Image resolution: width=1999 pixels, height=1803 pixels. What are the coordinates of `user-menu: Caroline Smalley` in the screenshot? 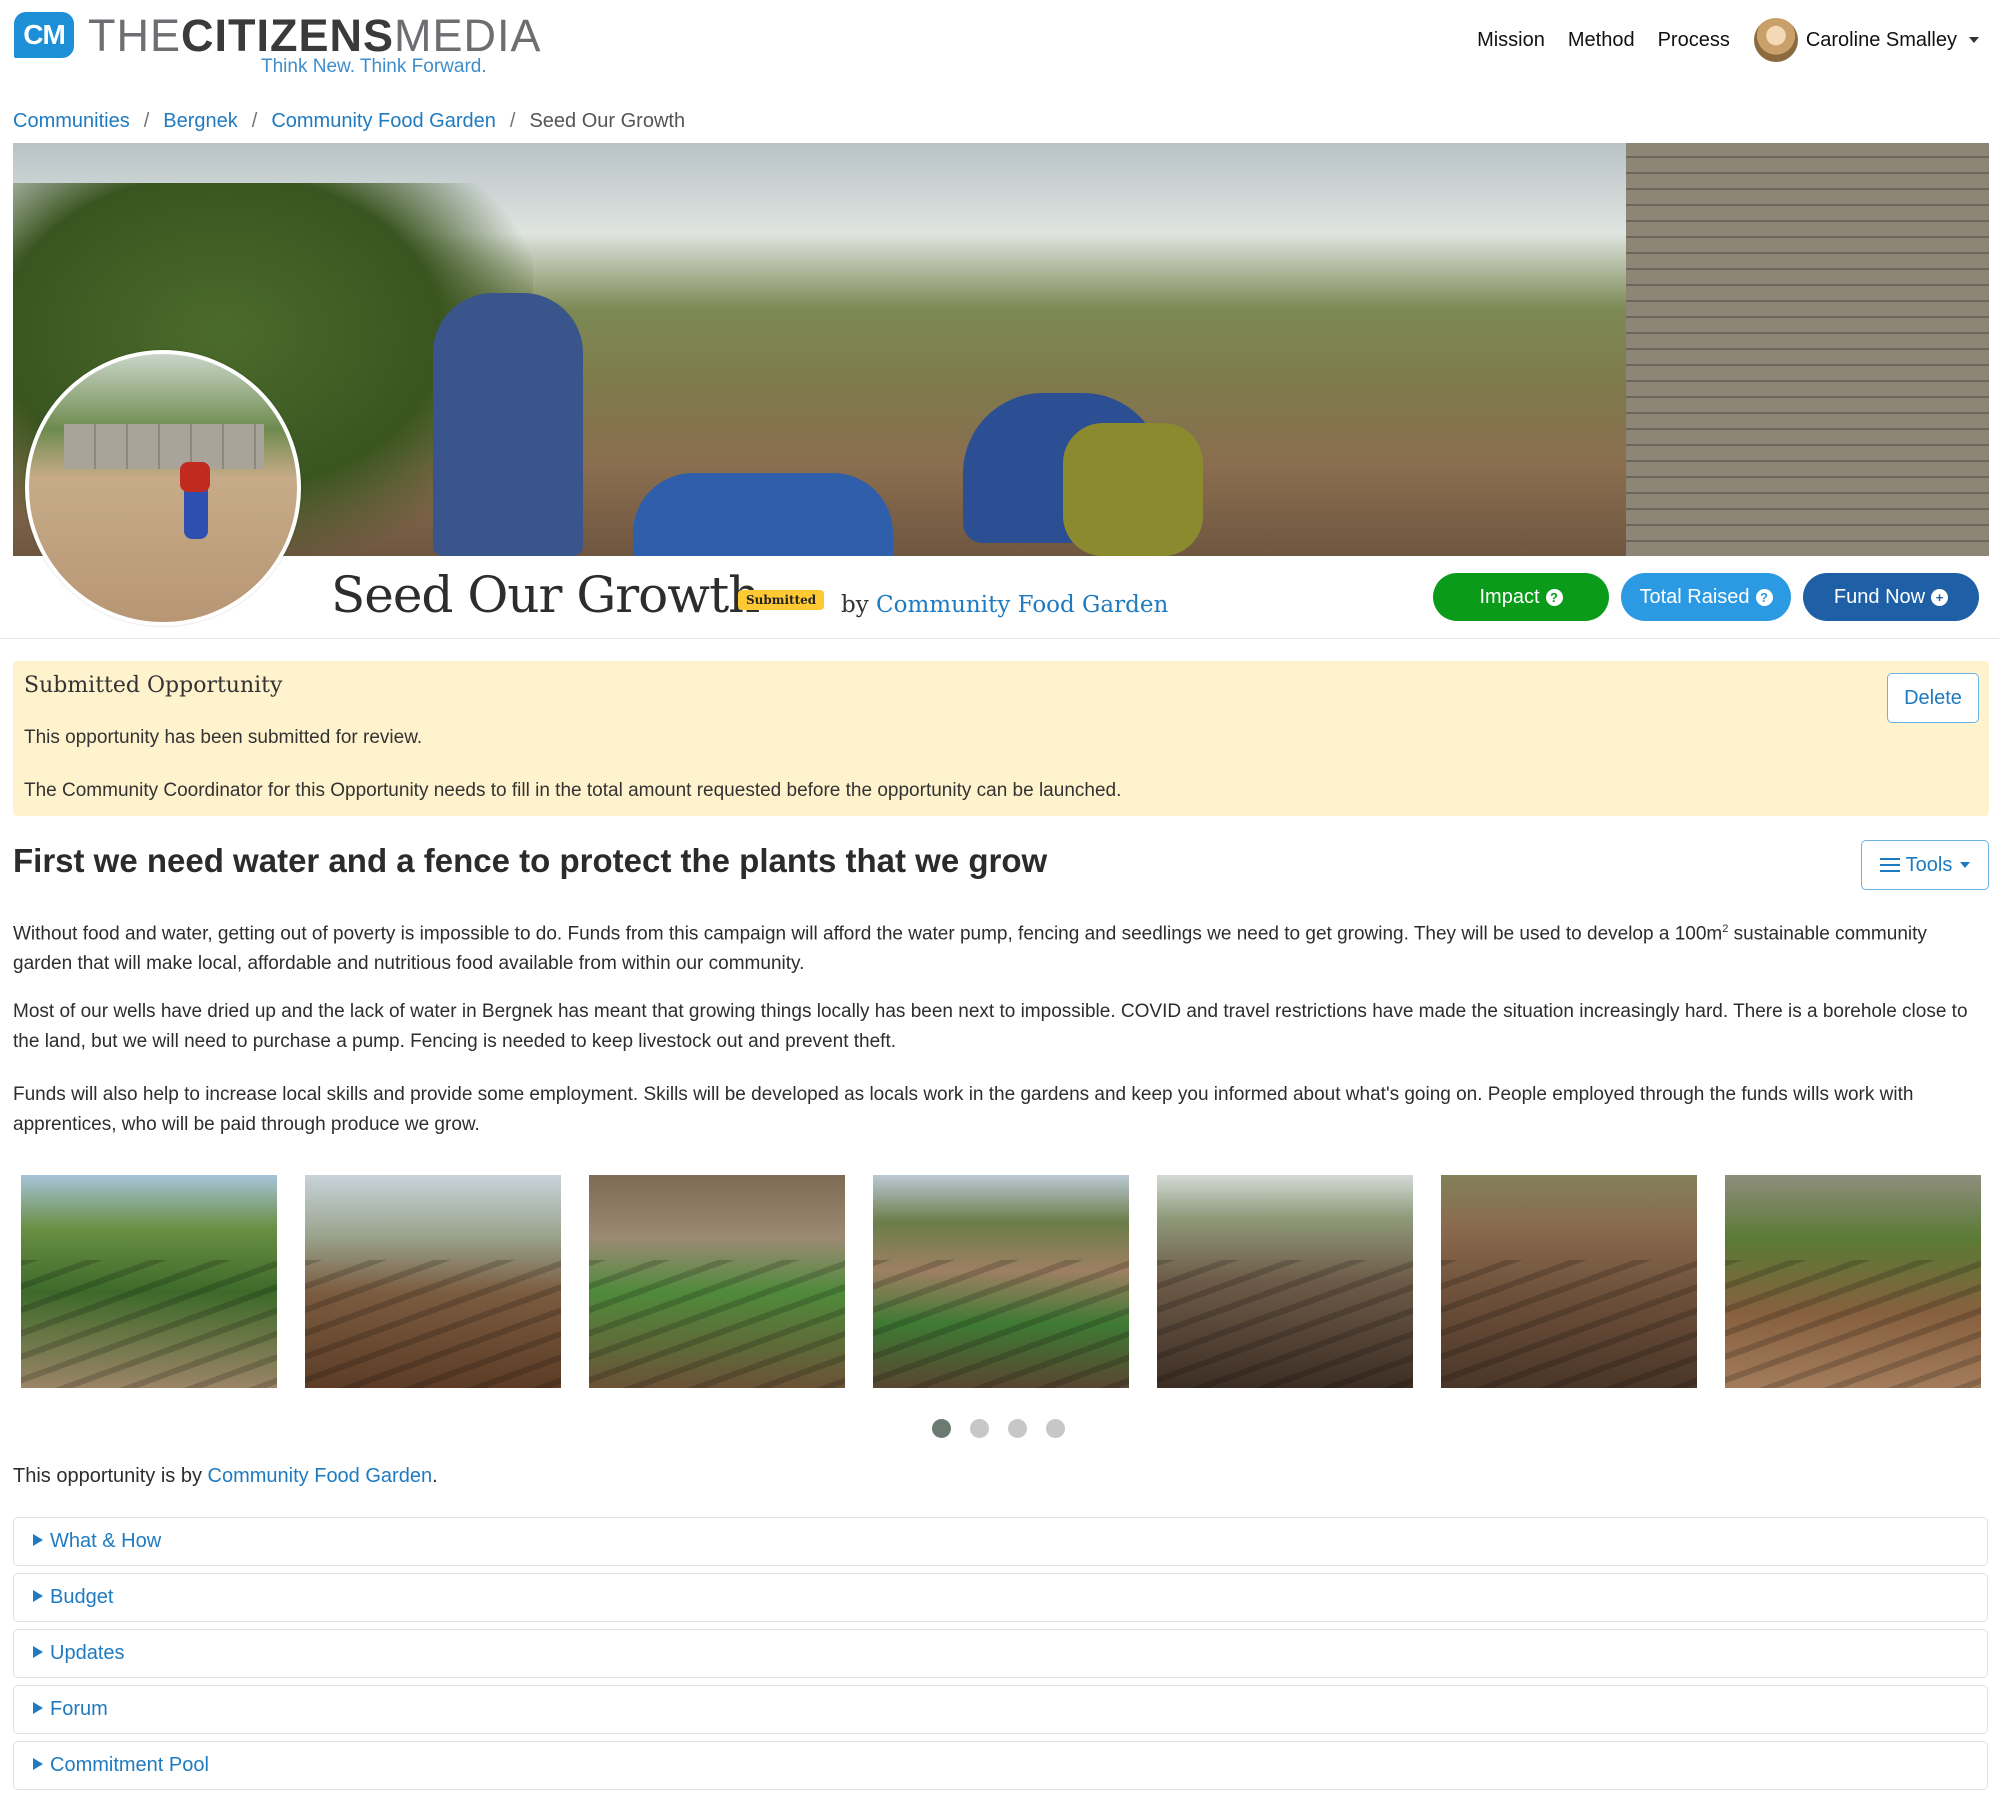 It's located at (1866, 40).